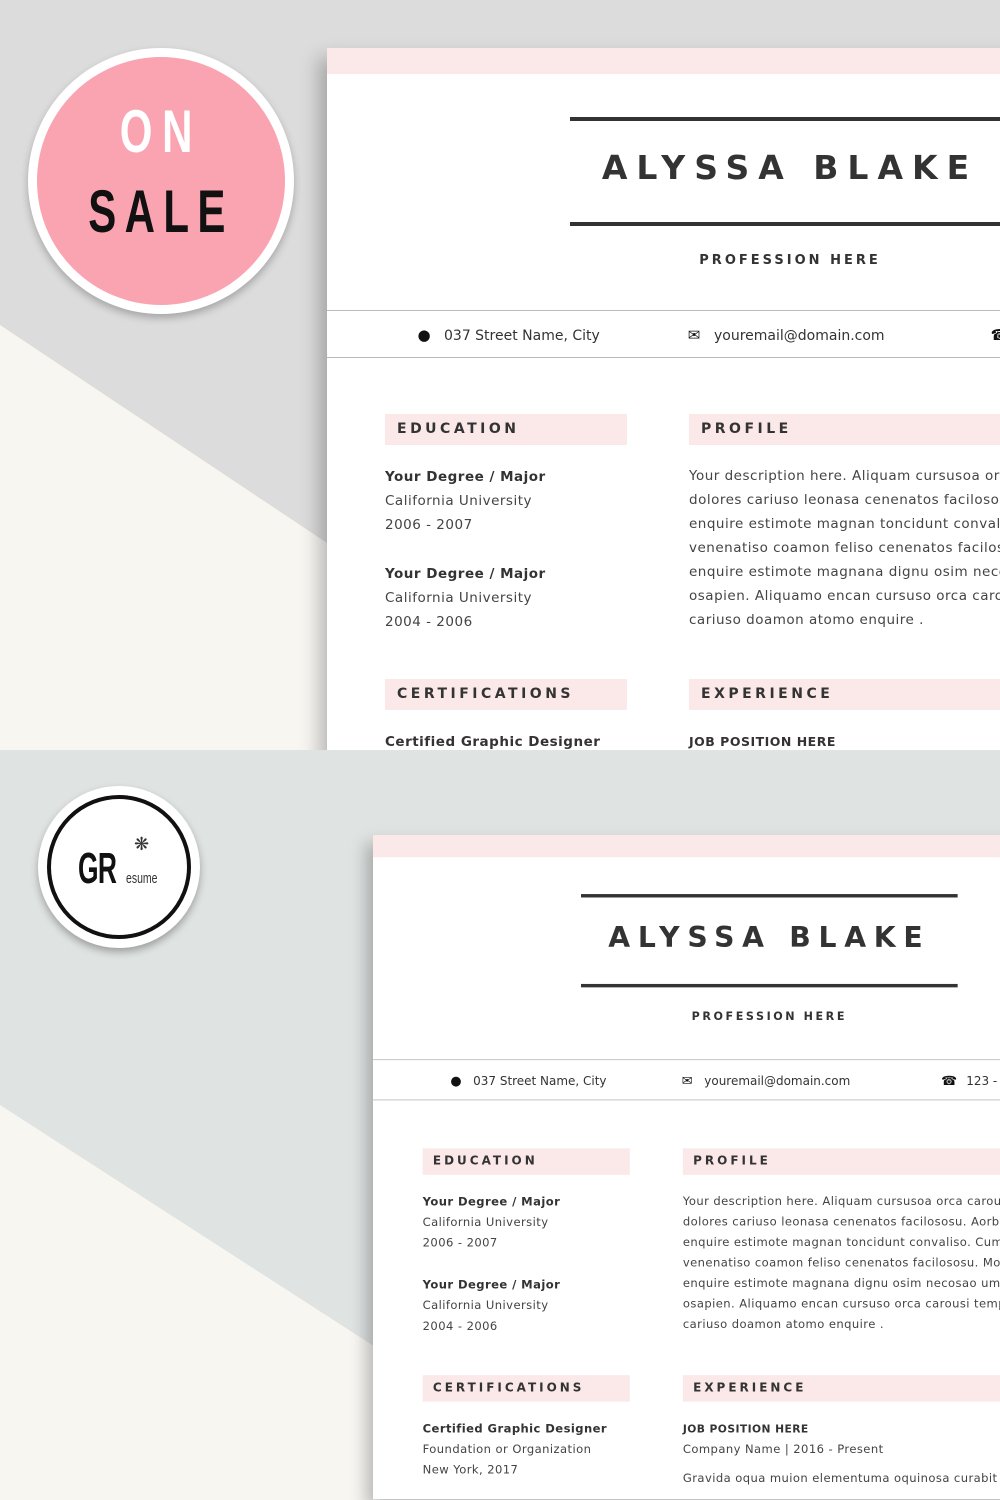 The height and width of the screenshot is (1500, 1000). Describe the element at coordinates (97, 868) in the screenshot. I see `logo-text: GR` at that location.